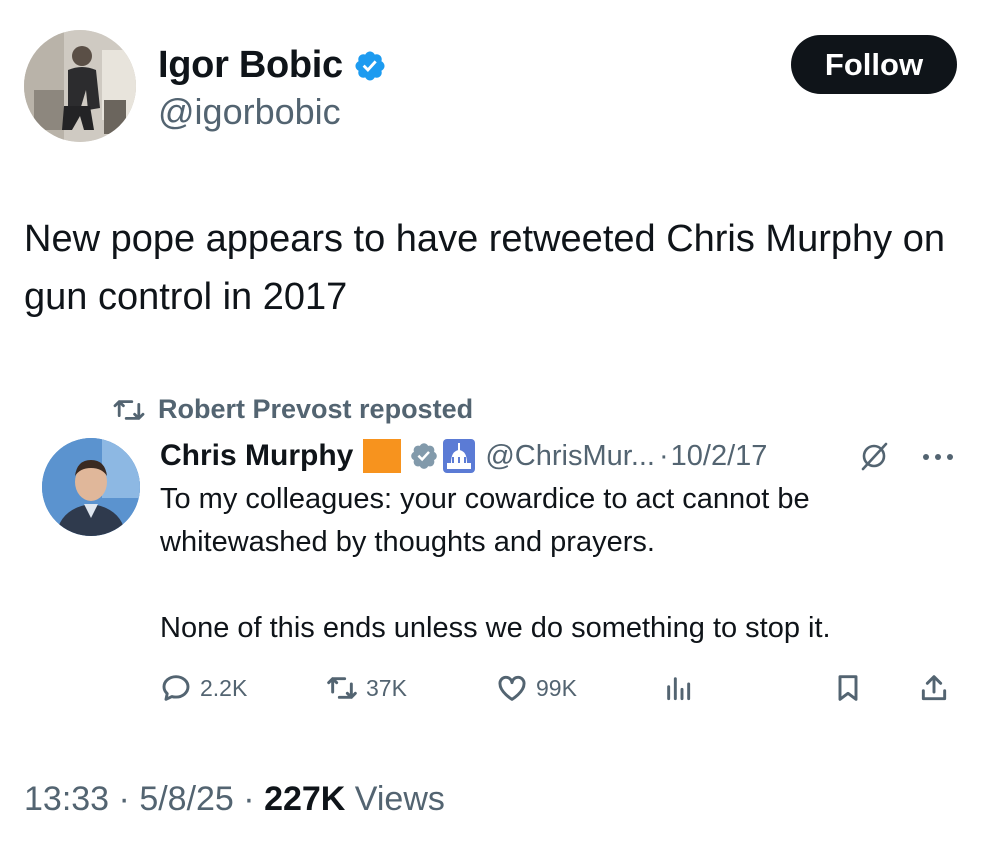 The width and height of the screenshot is (1000, 842). I want to click on orange-square-emoji, so click(382, 456).